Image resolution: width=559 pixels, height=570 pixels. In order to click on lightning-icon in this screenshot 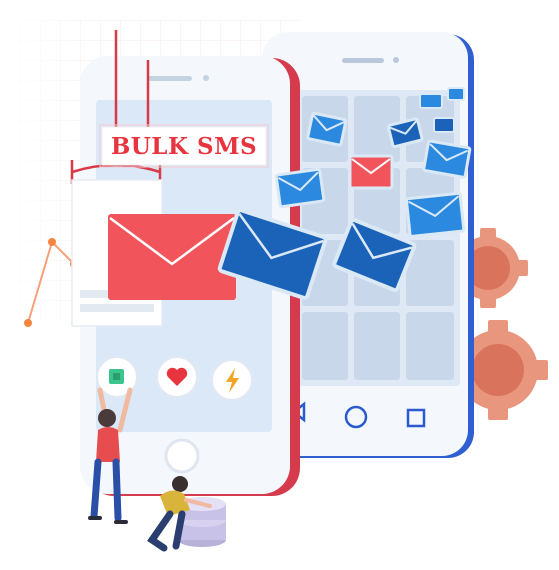, I will do `click(232, 380)`.